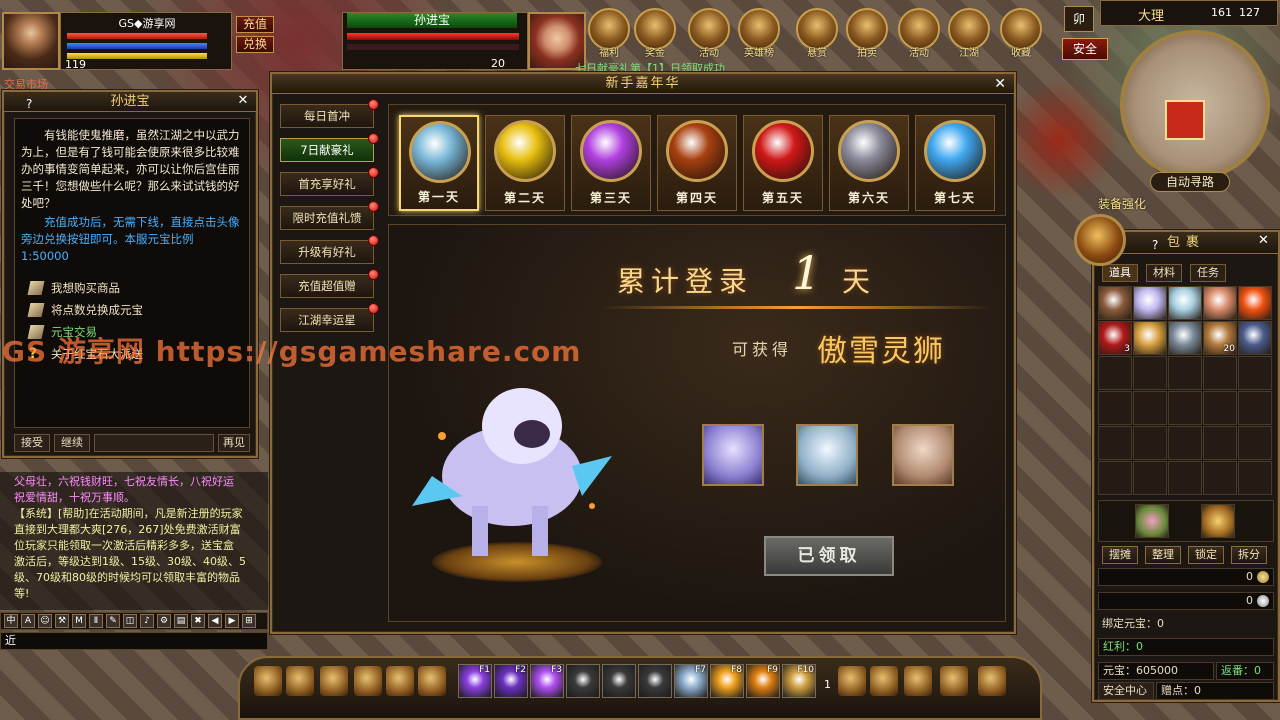 The width and height of the screenshot is (1280, 720). Describe the element at coordinates (1190, 182) in the screenshot. I see `auto-path-button: 自动寻路` at that location.